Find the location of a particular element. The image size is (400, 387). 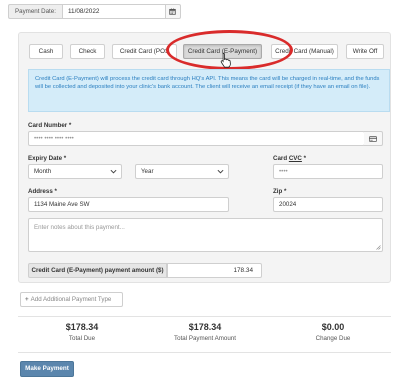

payment-date-group: Payment Date: 11/08/2022 is located at coordinates (94, 11).